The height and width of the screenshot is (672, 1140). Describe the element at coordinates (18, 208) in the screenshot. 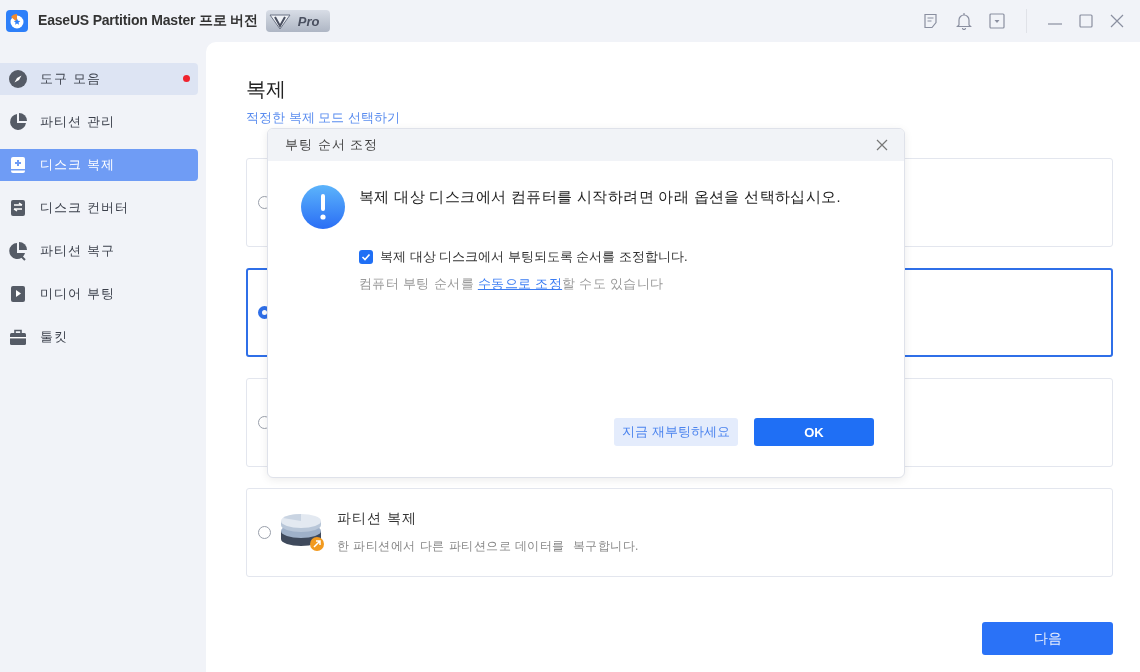

I see `disk-arrows-icon` at that location.